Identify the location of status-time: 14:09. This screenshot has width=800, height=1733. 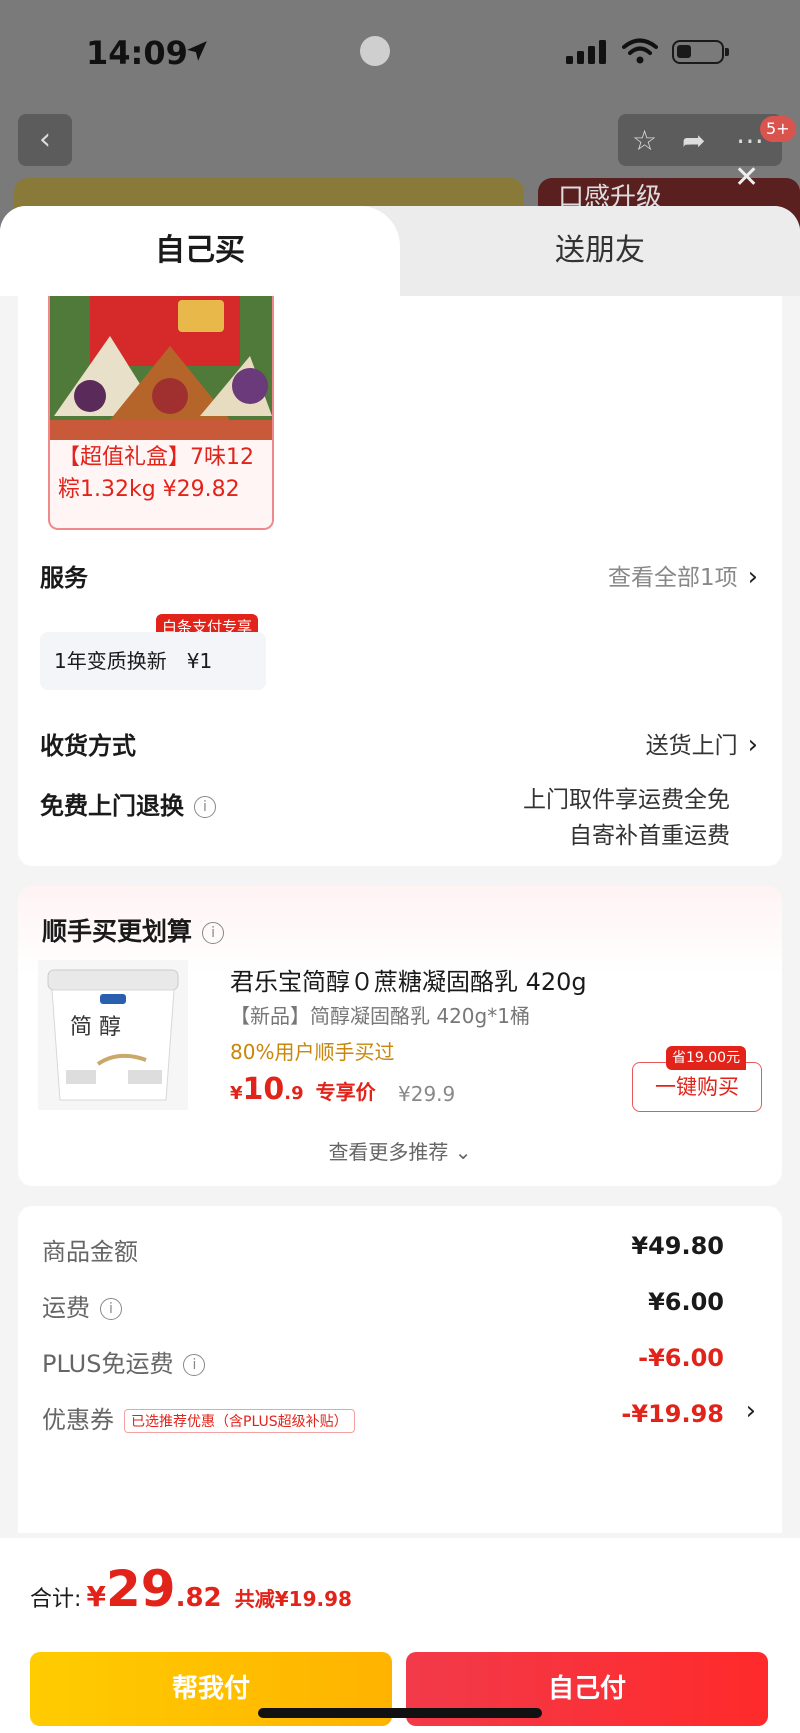
(137, 53).